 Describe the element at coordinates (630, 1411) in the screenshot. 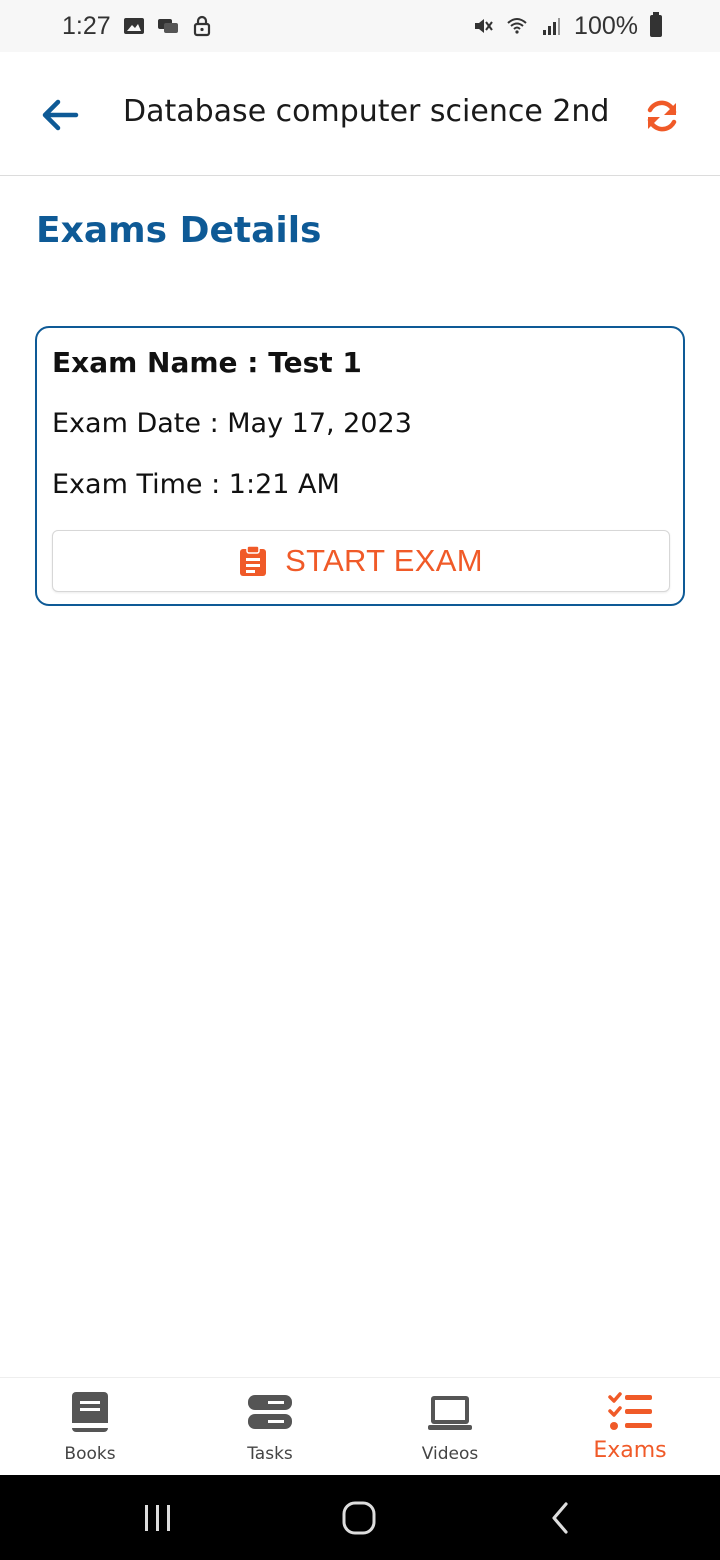

I see `checklist-icon` at that location.